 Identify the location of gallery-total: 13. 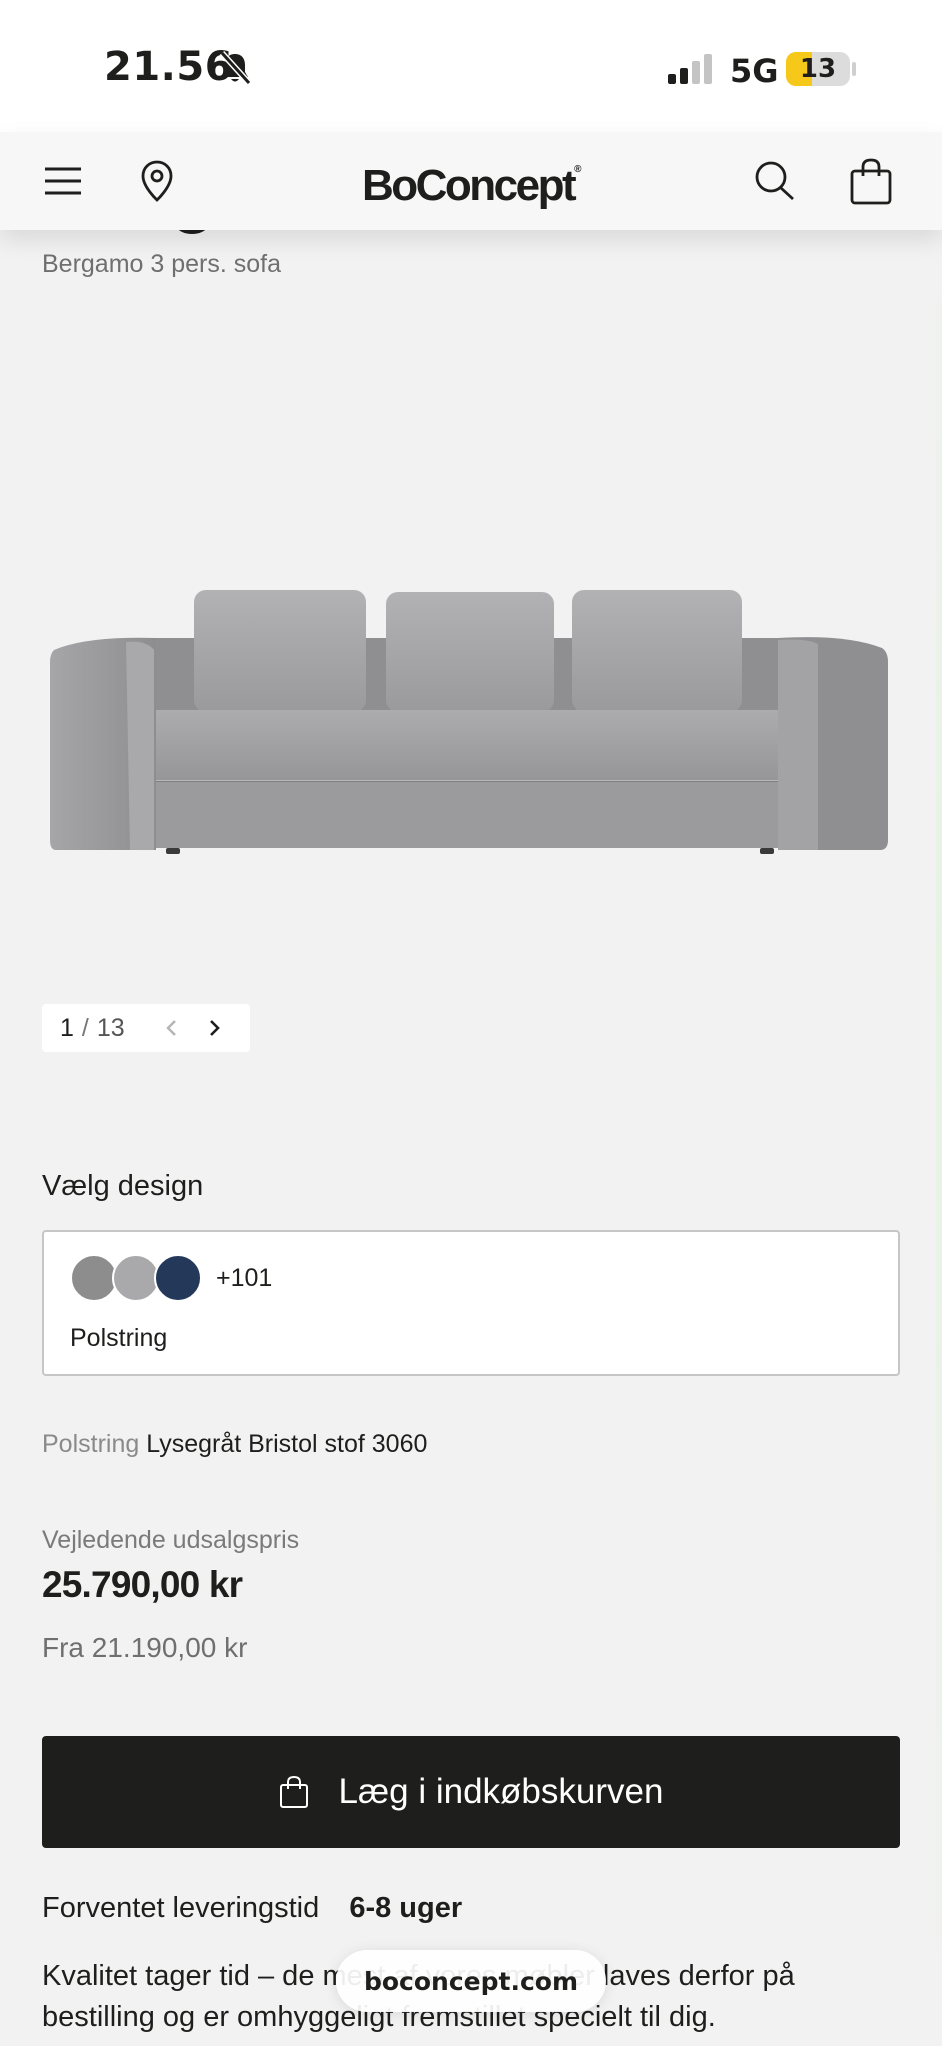
(110, 1027).